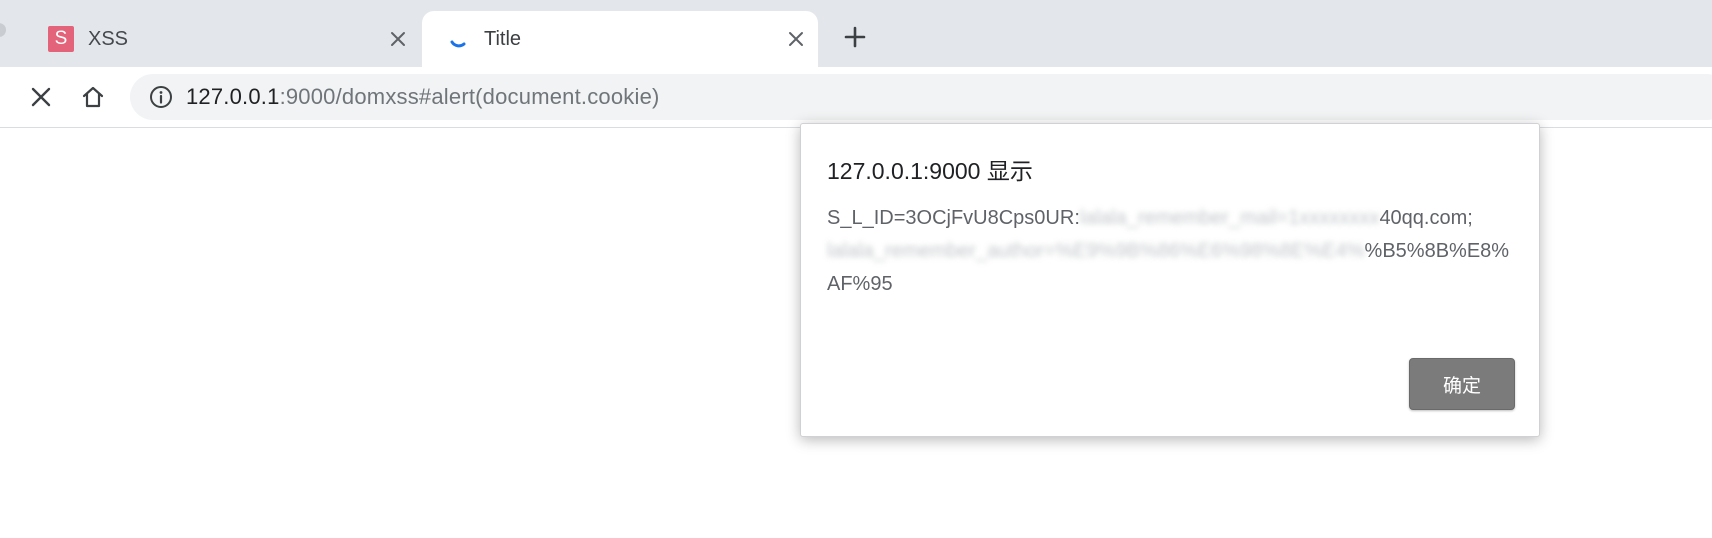 The height and width of the screenshot is (538, 1712). I want to click on new-tab-plus-icon, so click(855, 37).